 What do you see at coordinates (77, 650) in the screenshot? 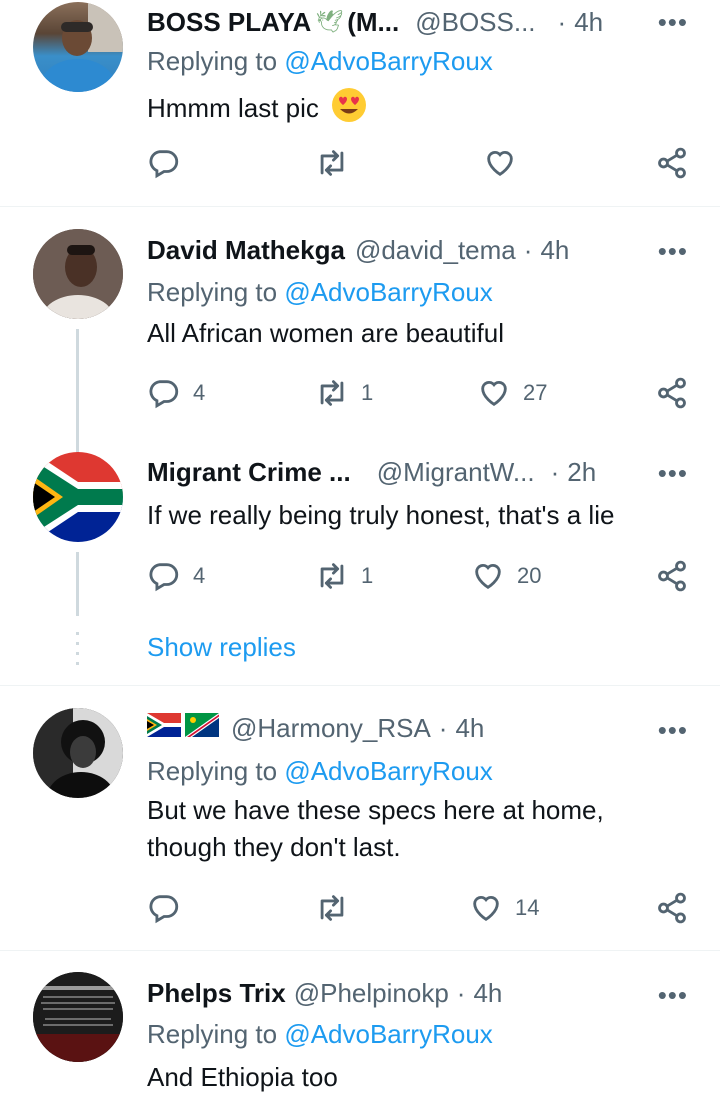
I see `thread-dots` at bounding box center [77, 650].